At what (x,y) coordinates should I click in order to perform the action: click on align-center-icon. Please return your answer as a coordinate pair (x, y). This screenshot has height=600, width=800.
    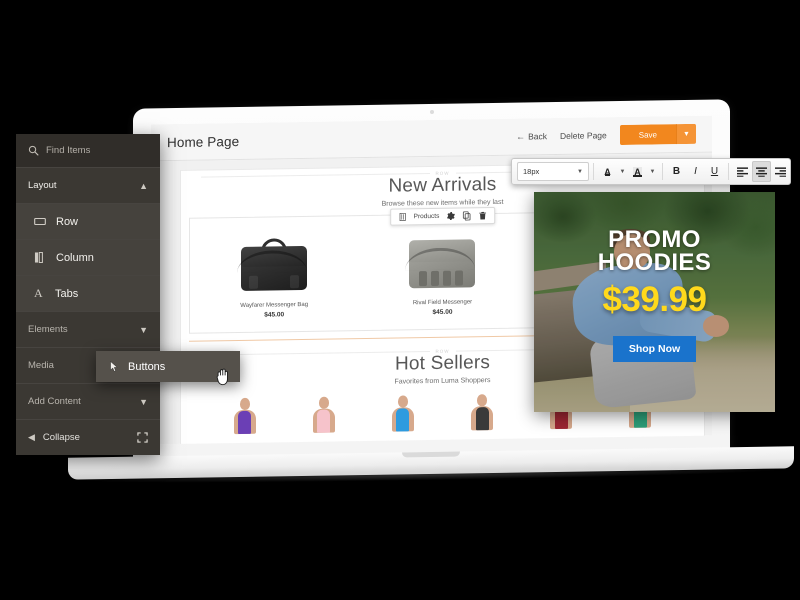
    Looking at the image, I should click on (761, 171).